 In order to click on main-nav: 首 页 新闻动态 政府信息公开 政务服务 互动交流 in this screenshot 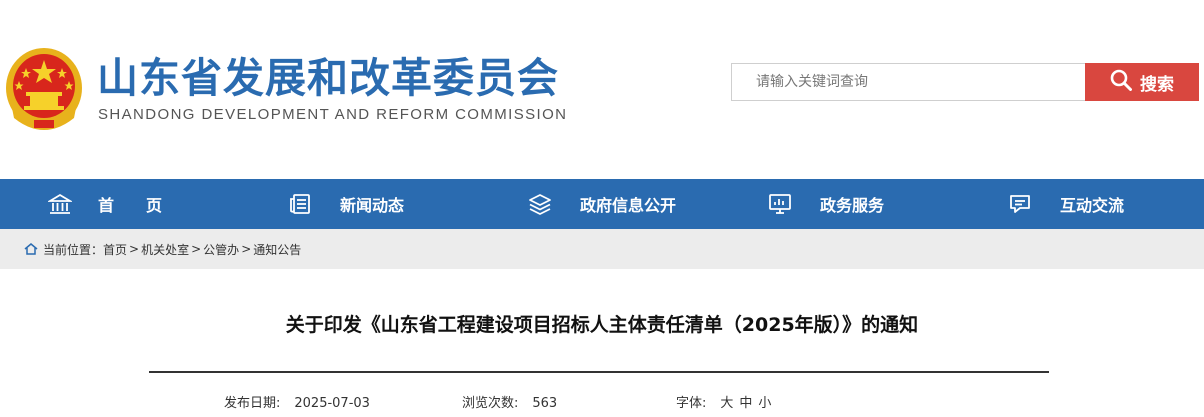, I will do `click(602, 204)`.